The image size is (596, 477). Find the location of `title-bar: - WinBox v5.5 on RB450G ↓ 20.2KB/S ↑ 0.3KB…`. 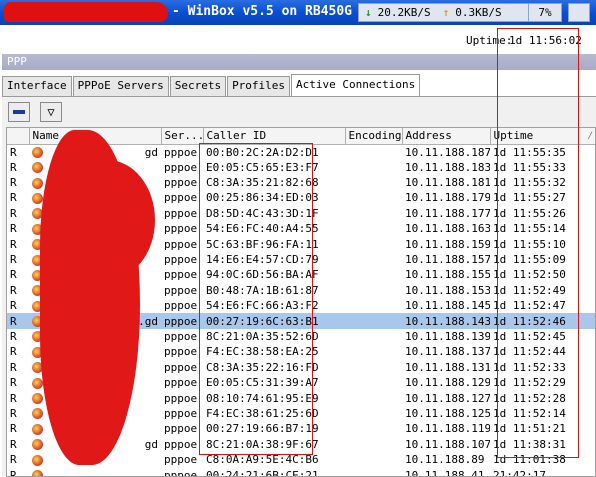

title-bar: - WinBox v5.5 on RB450G ↓ 20.2KB/S ↑ 0.3KB… is located at coordinates (298, 12).